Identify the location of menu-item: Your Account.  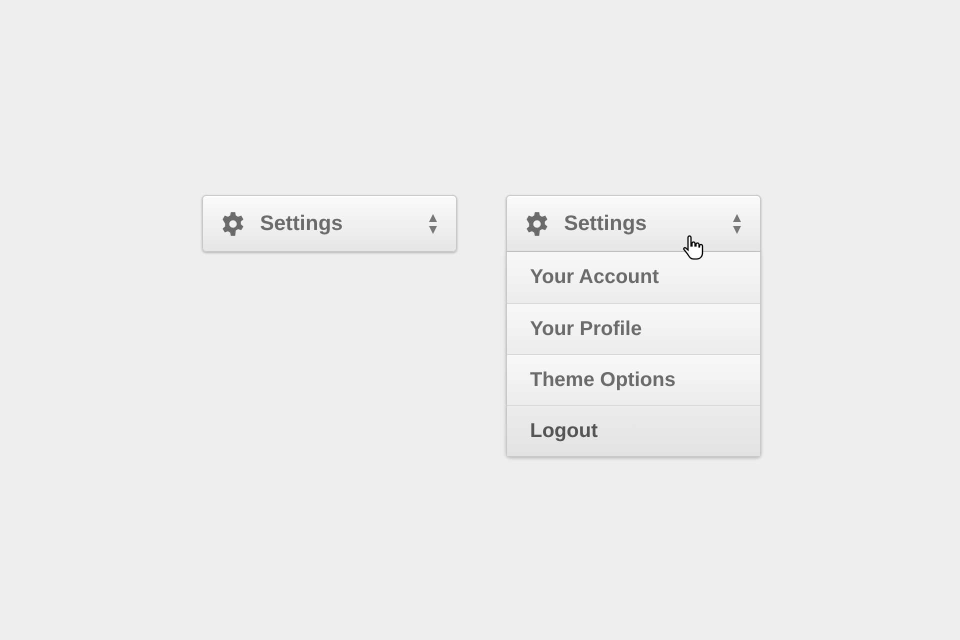
(633, 277).